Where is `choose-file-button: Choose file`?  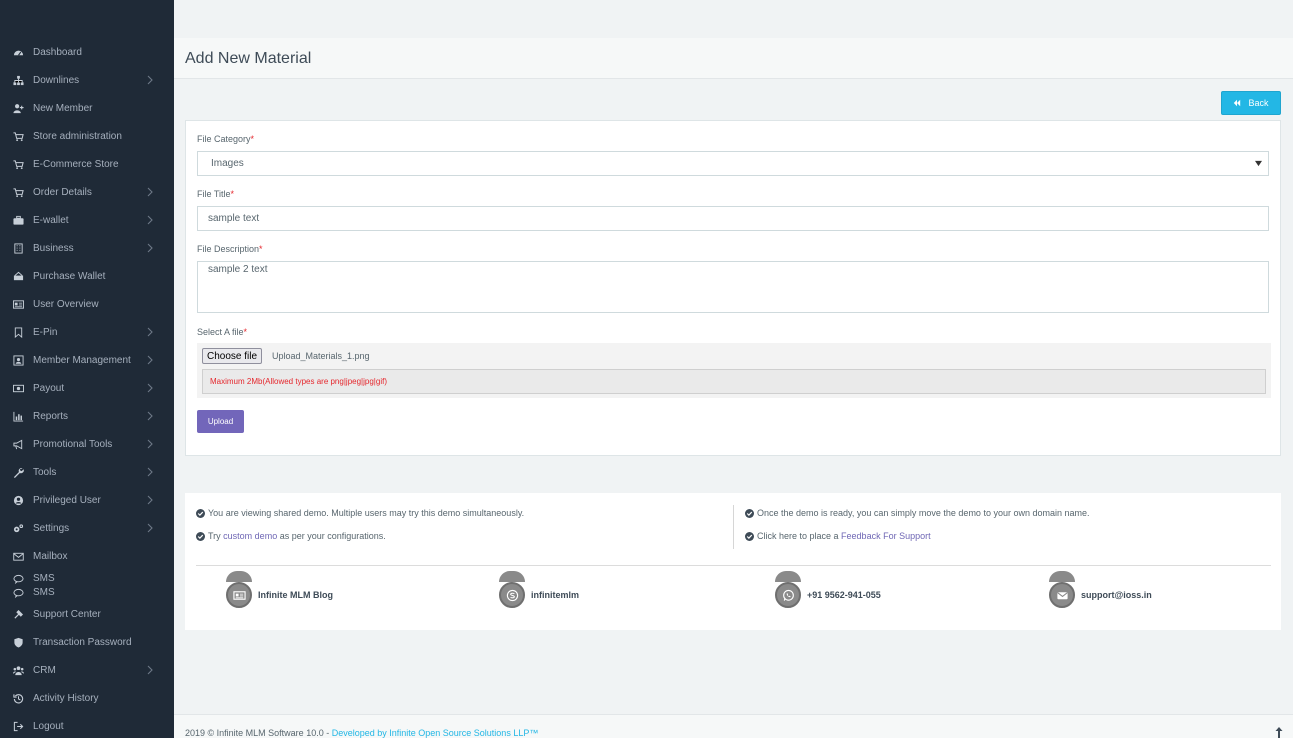 choose-file-button: Choose file is located at coordinates (232, 356).